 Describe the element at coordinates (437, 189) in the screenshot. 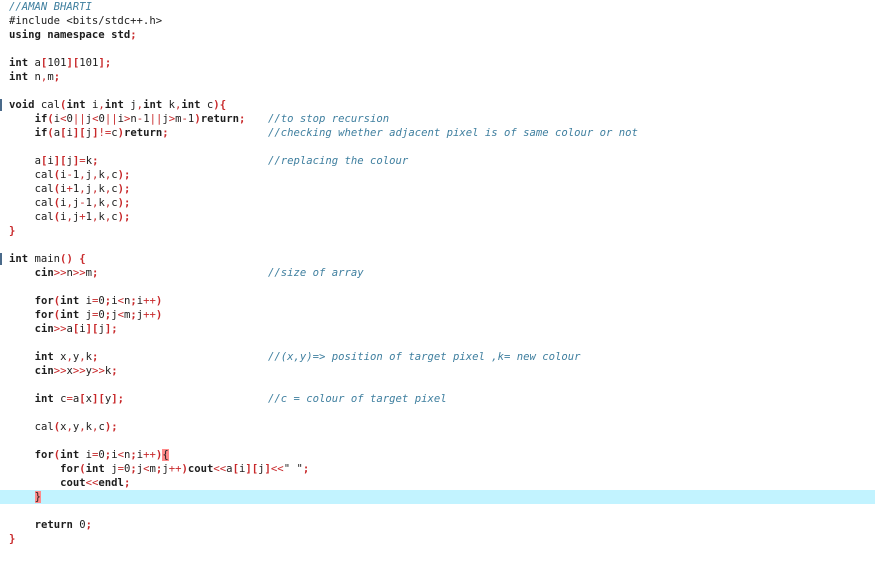

I see `code-line: cal(i+1,j,k,c);` at that location.